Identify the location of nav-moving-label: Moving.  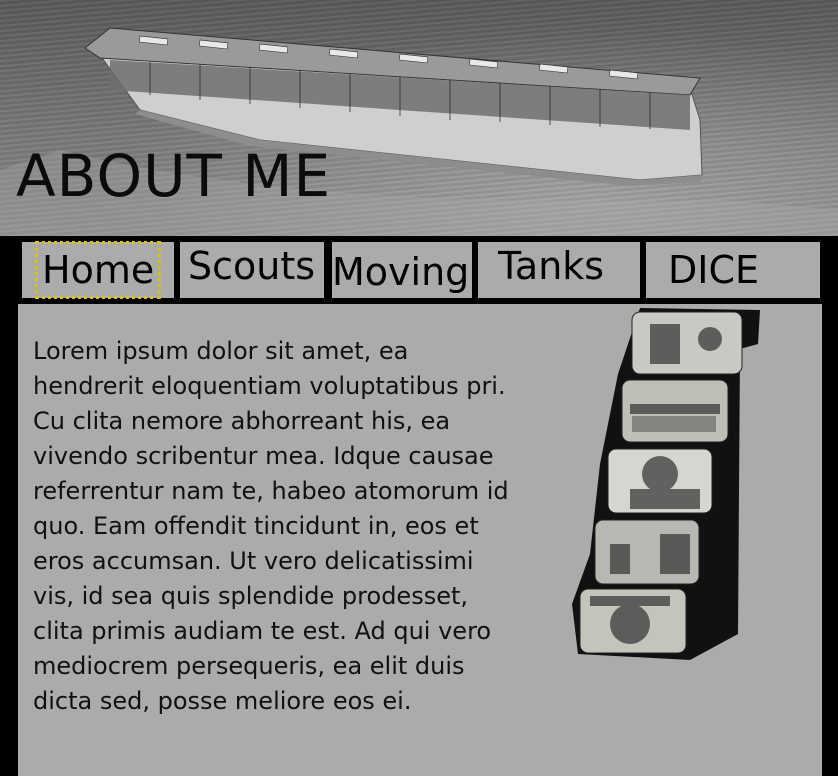
(401, 272).